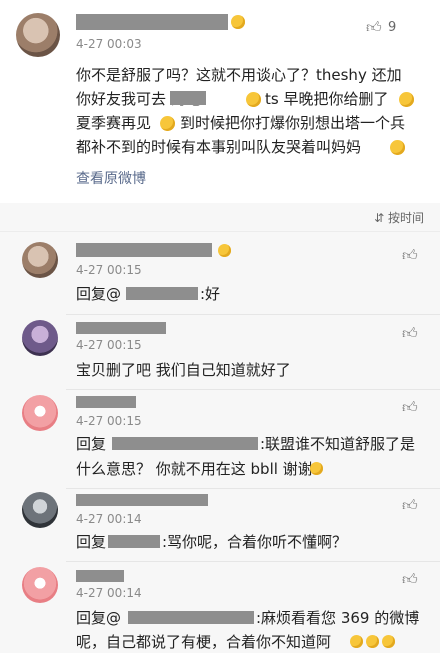 Image resolution: width=440 pixels, height=654 pixels. I want to click on reply-text-after: :联盟谁不知道舒服了是, so click(338, 444).